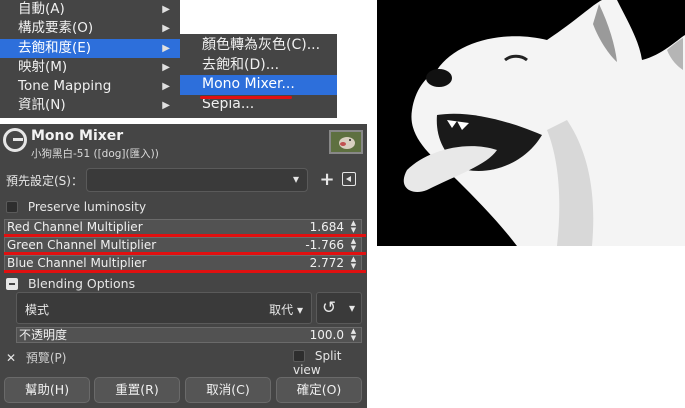 Image resolution: width=685 pixels, height=408 pixels. Describe the element at coordinates (324, 245) in the screenshot. I see `green-channel-value: -1.766` at that location.